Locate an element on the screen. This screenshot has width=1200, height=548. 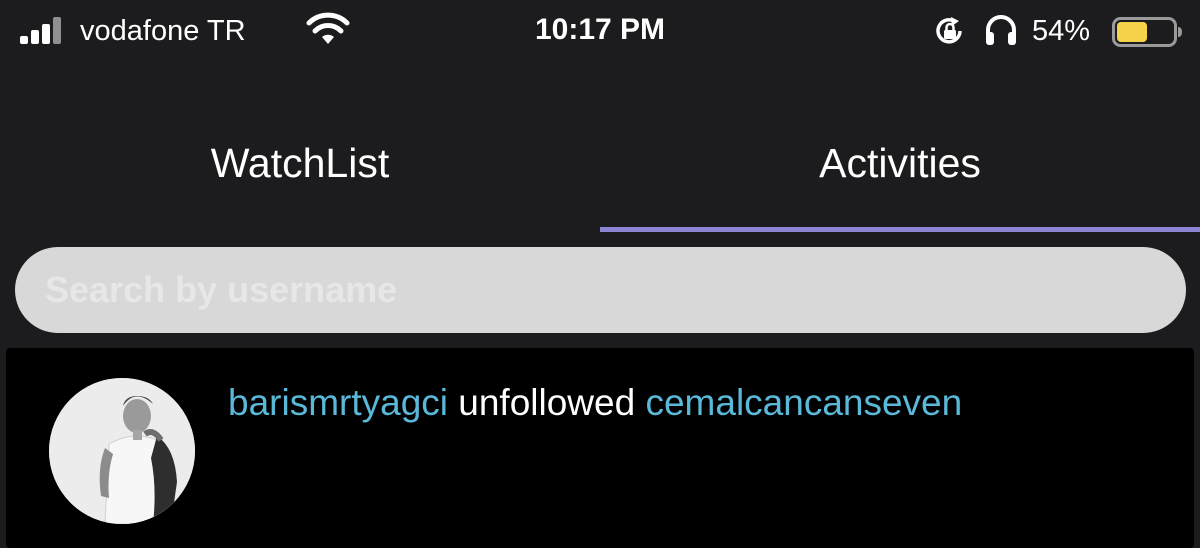
tab-activities: Activities is located at coordinates (900, 166).